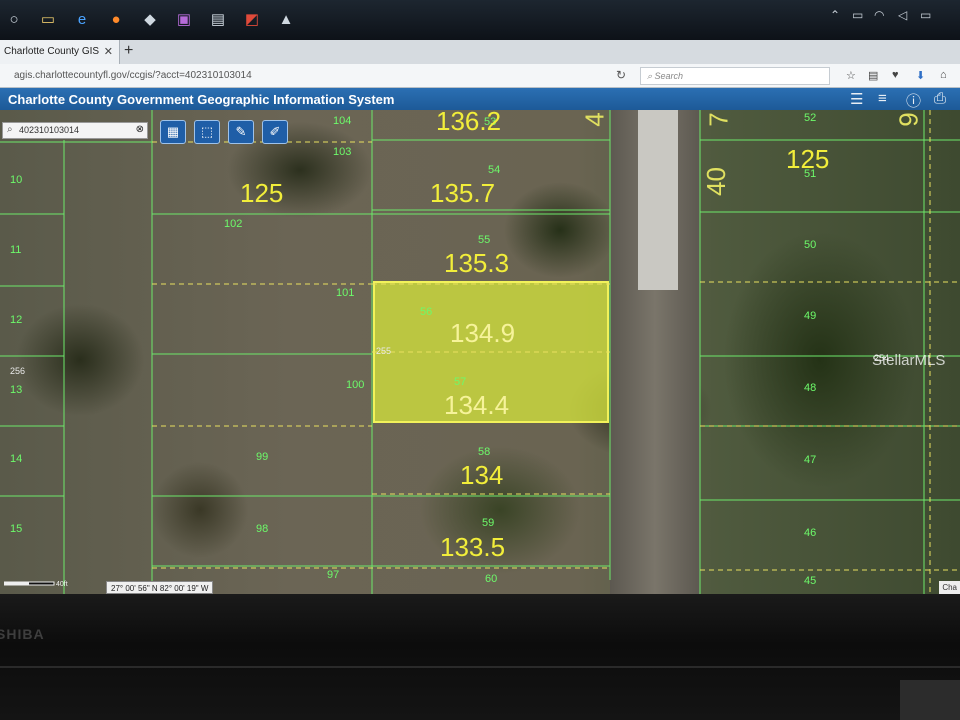  I want to click on dimension-label: 135.7, so click(463, 193).